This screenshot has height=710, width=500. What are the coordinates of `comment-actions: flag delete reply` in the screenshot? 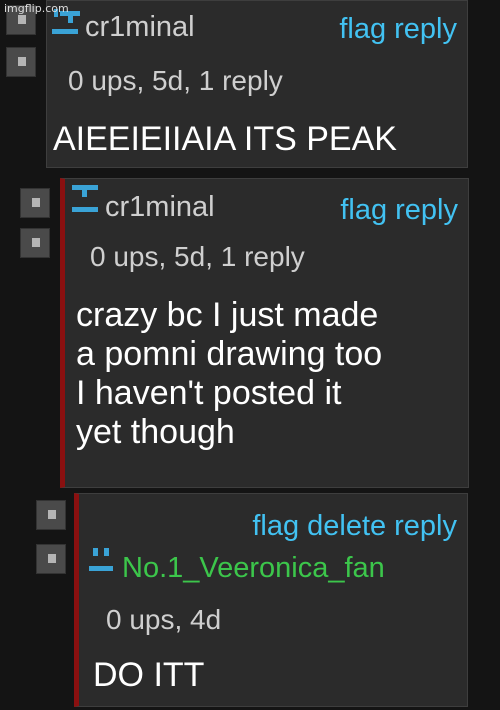 It's located at (354, 526).